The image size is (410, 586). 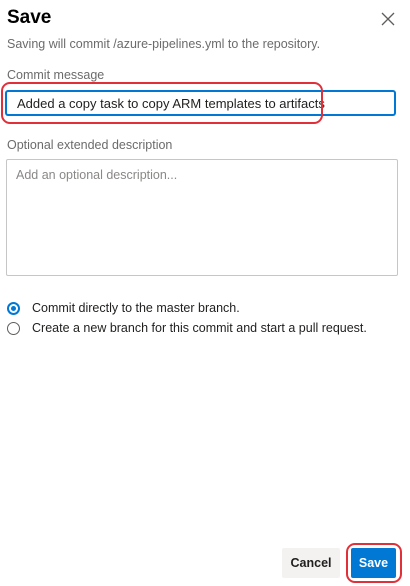 What do you see at coordinates (311, 563) in the screenshot?
I see `cancel-button: Cancel` at bounding box center [311, 563].